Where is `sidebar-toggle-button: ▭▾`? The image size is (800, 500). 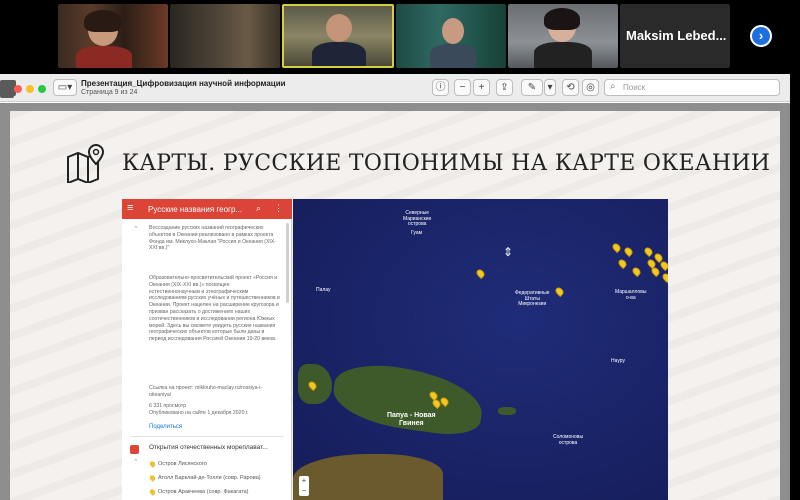
sidebar-toggle-button: ▭▾ is located at coordinates (65, 87).